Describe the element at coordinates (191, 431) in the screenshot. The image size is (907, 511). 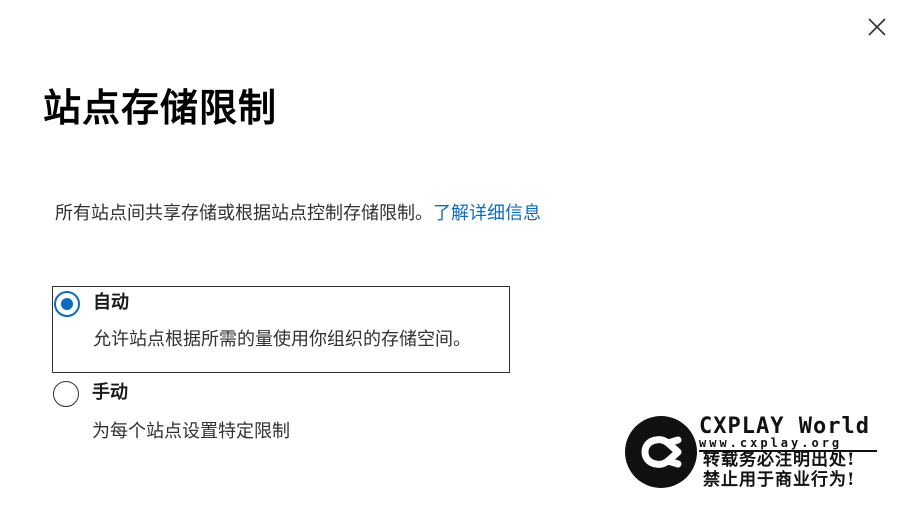
I see `option-description-manual: 为每个站点设置特定限制` at that location.